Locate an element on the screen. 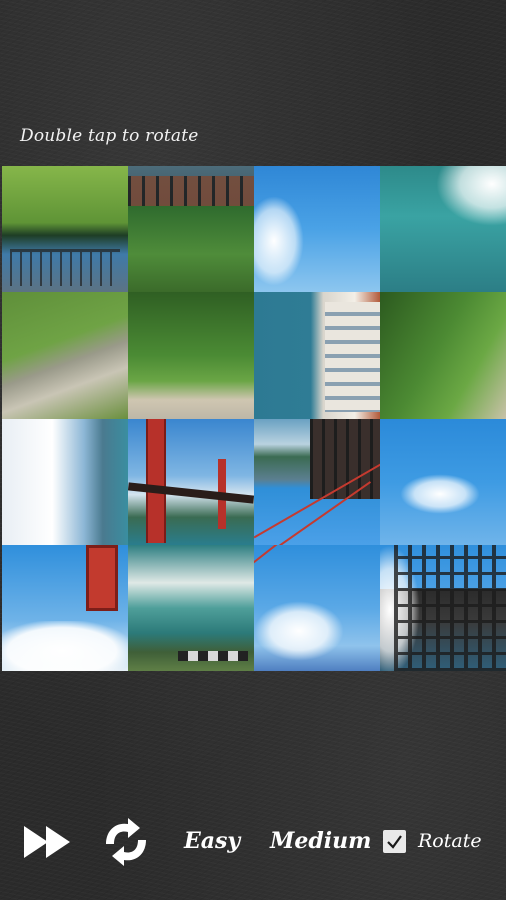 The height and width of the screenshot is (900, 506). fast-forward-icon is located at coordinates (47, 842).